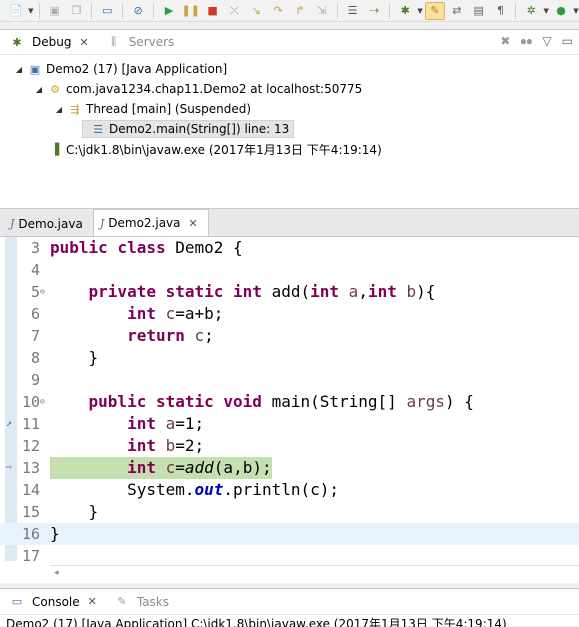  Describe the element at coordinates (567, 41) in the screenshot. I see `minimize-icon: ▭` at that location.